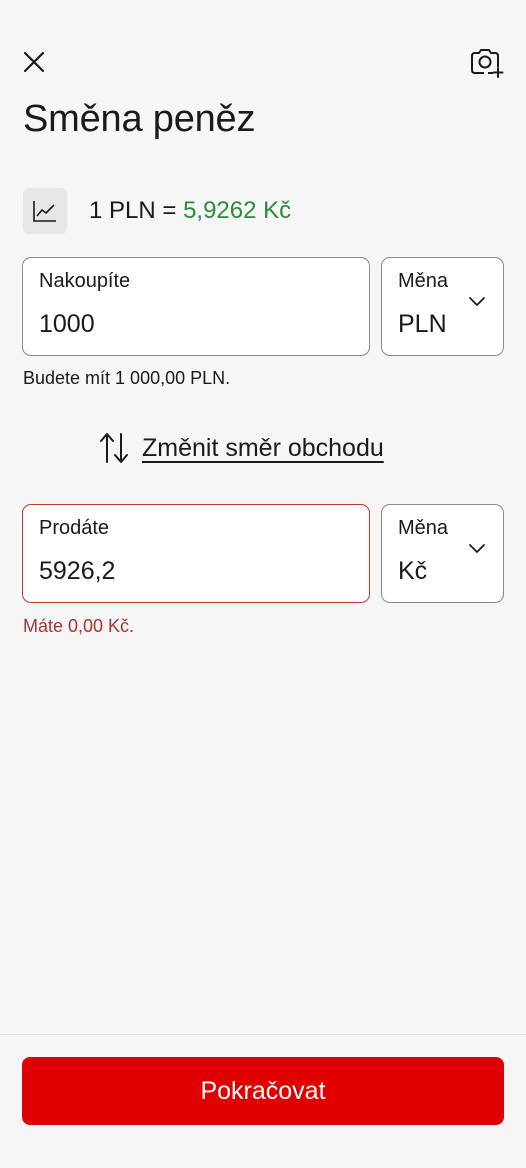 Image resolution: width=526 pixels, height=1168 pixels. Describe the element at coordinates (136, 210) in the screenshot. I see `rate-base: 1 PLN =` at that location.